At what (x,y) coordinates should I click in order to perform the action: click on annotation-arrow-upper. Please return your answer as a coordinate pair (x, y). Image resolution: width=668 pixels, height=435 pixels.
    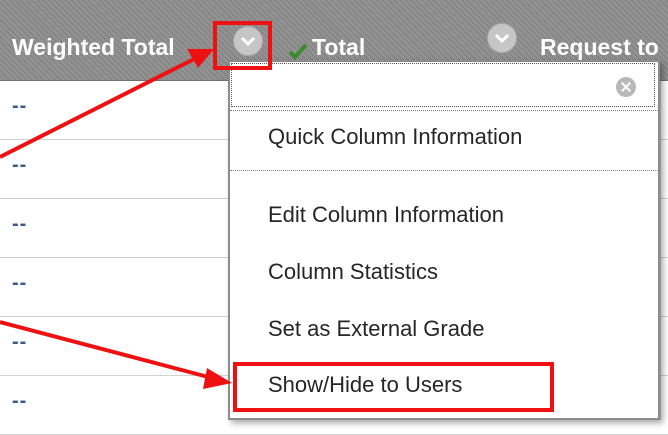
    Looking at the image, I should click on (99, 107).